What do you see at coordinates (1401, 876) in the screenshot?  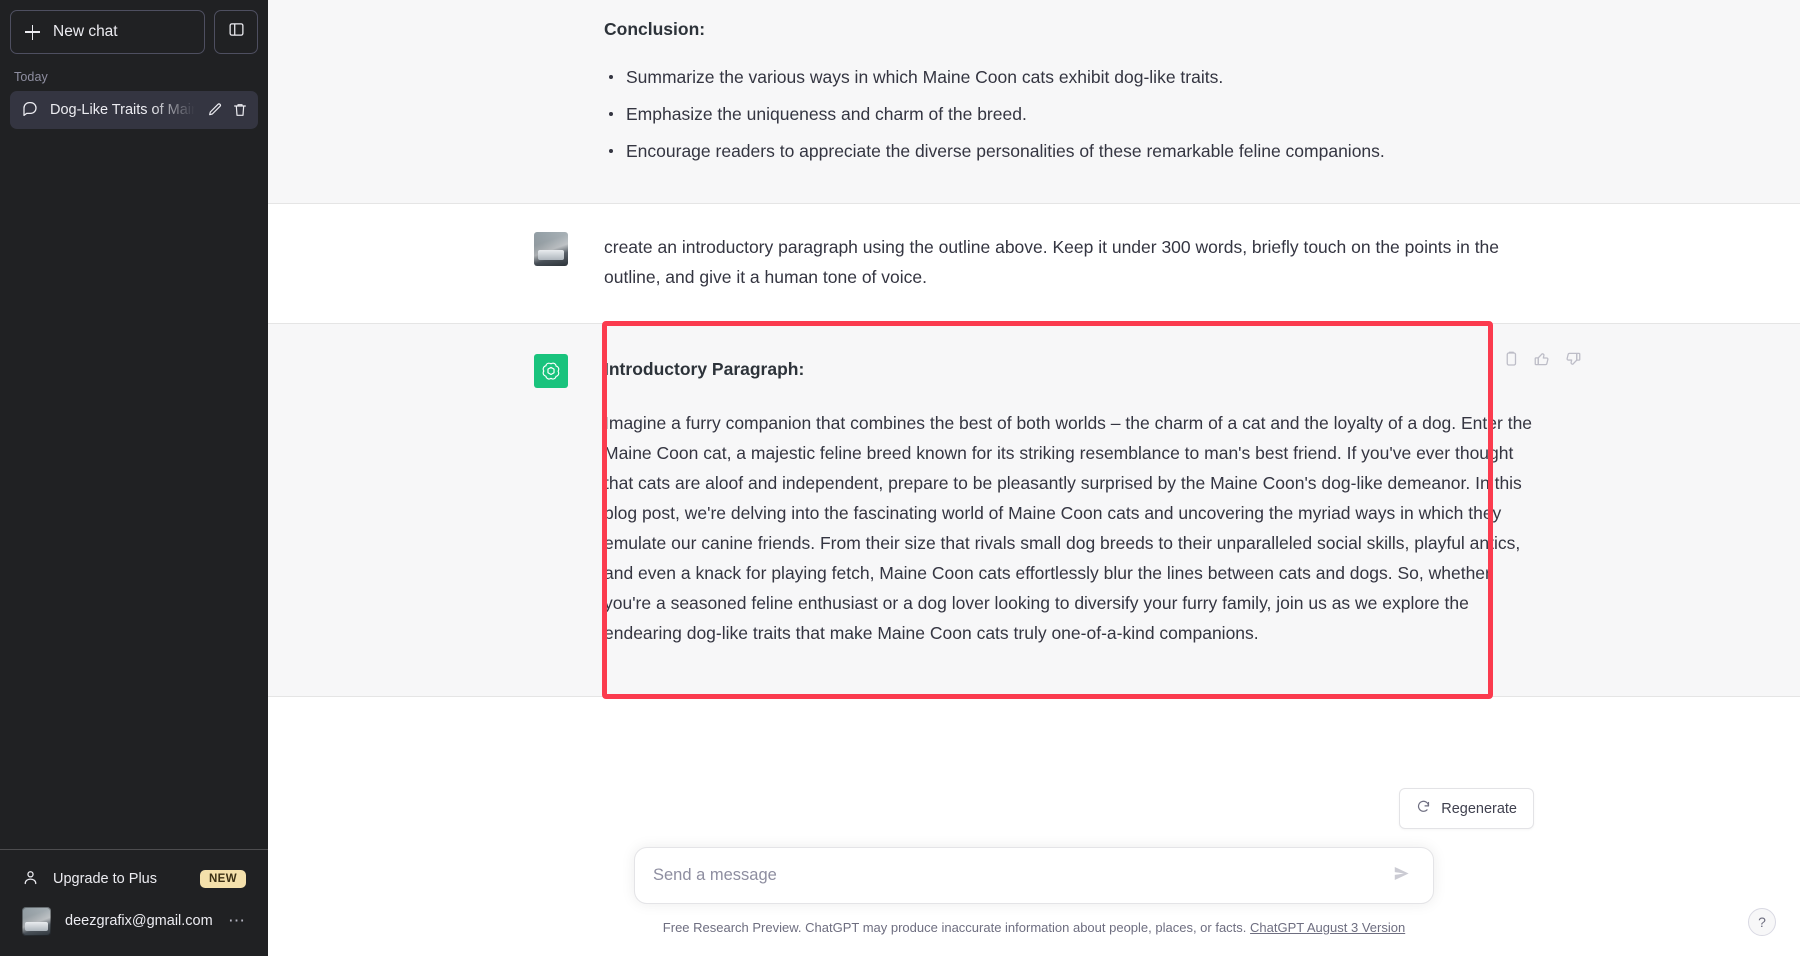 I see `send-icon` at bounding box center [1401, 876].